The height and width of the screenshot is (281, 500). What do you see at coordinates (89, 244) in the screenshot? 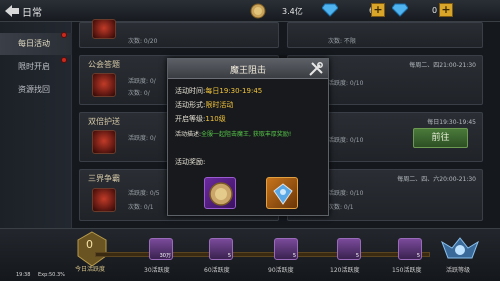
I see `activity-value: 0` at bounding box center [89, 244].